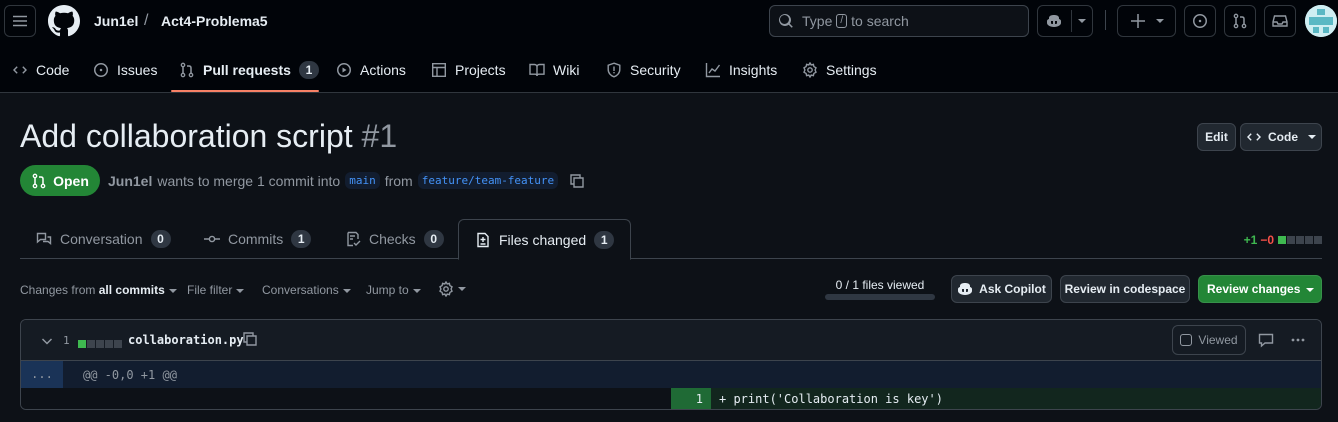  Describe the element at coordinates (1250, 240) in the screenshot. I see `additions-count: +1` at that location.